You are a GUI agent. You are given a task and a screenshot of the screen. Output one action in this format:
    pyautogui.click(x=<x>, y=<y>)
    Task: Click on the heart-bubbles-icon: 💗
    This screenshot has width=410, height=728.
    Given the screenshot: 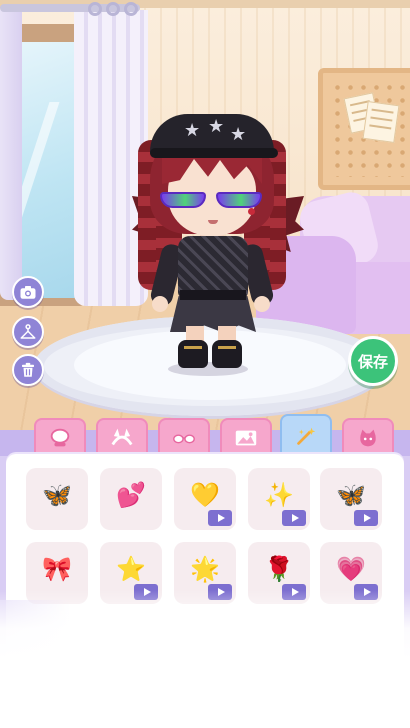 What is the action you would take?
    pyautogui.click(x=351, y=569)
    